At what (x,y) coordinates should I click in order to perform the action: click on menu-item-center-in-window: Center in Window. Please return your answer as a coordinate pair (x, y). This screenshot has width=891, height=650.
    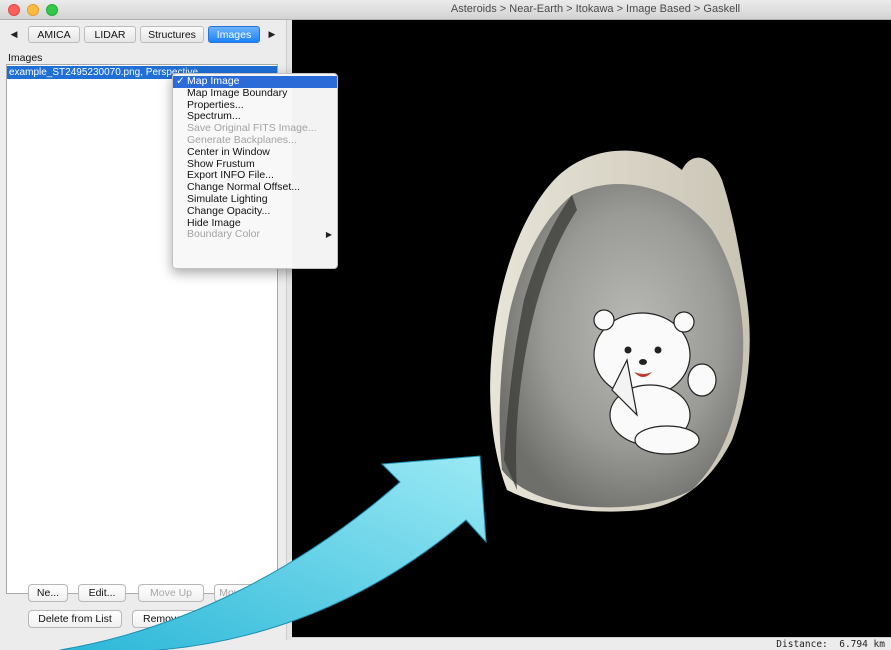
    Looking at the image, I should click on (255, 152).